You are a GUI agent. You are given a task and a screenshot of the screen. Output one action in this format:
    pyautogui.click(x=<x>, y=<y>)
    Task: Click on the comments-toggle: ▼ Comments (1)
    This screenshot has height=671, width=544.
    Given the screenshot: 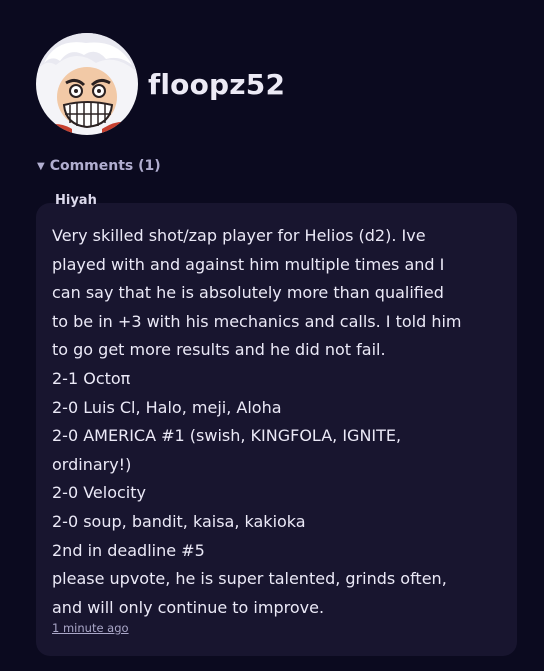 What is the action you would take?
    pyautogui.click(x=99, y=166)
    